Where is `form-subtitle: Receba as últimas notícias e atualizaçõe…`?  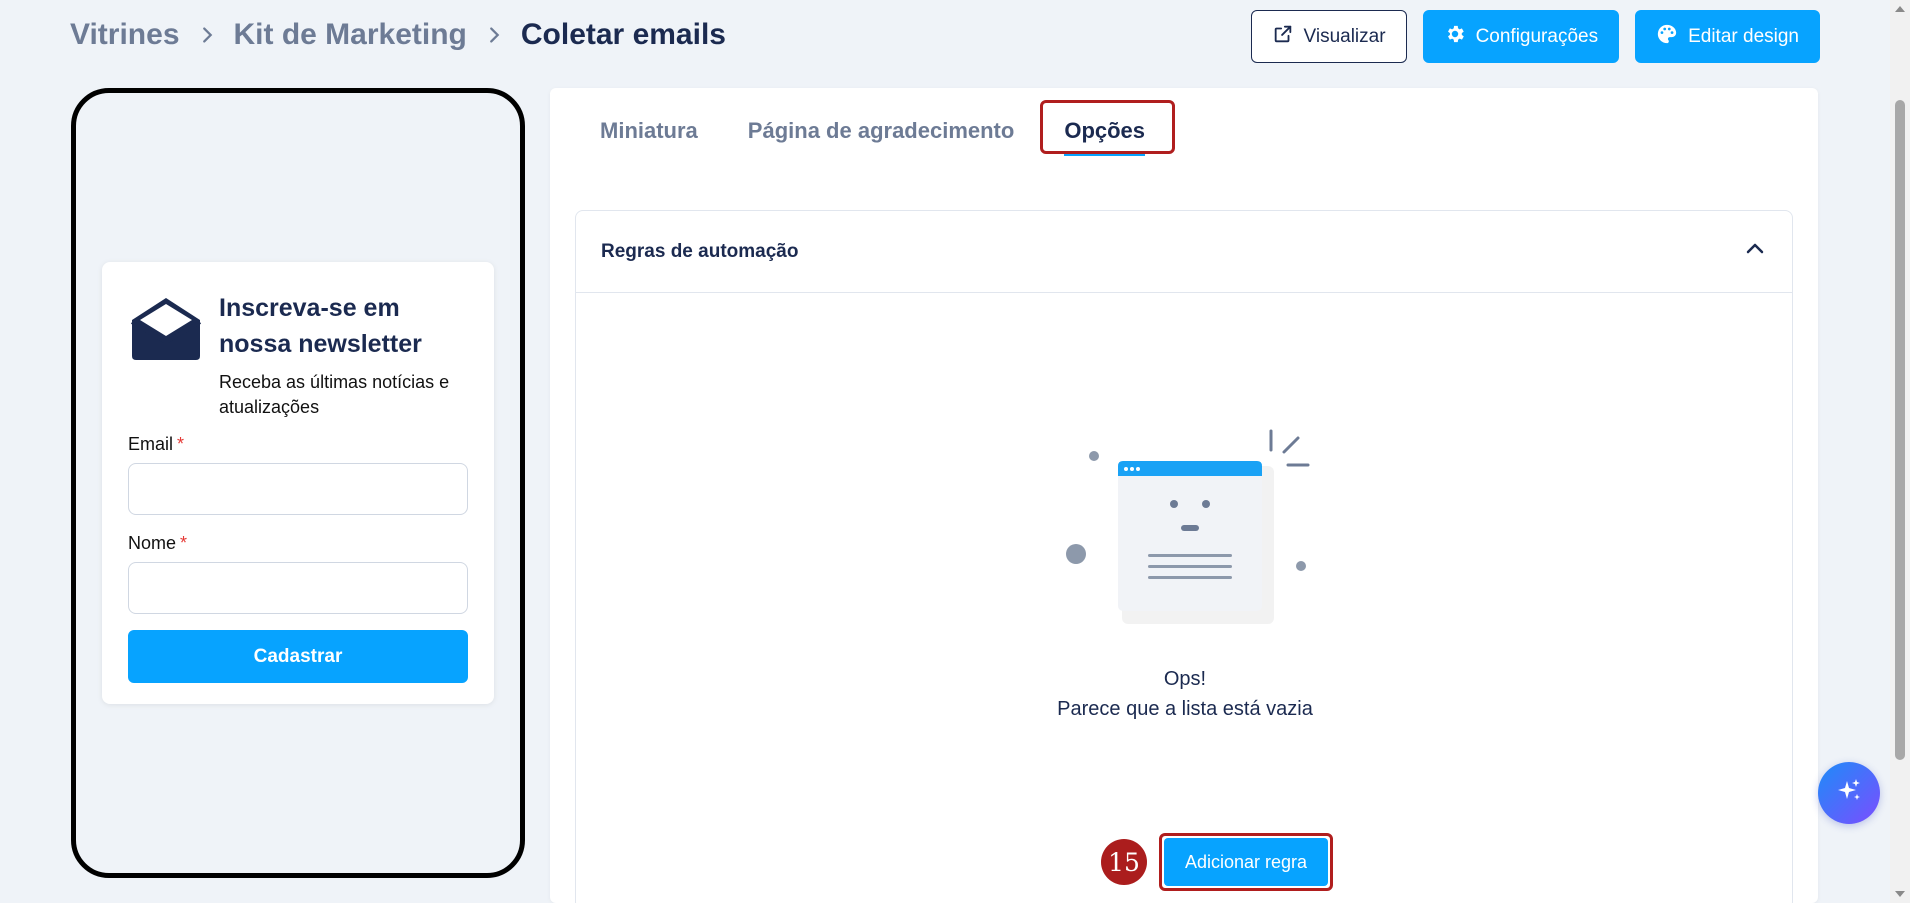 form-subtitle: Receba as últimas notícias e atualizaçõe… is located at coordinates (334, 394).